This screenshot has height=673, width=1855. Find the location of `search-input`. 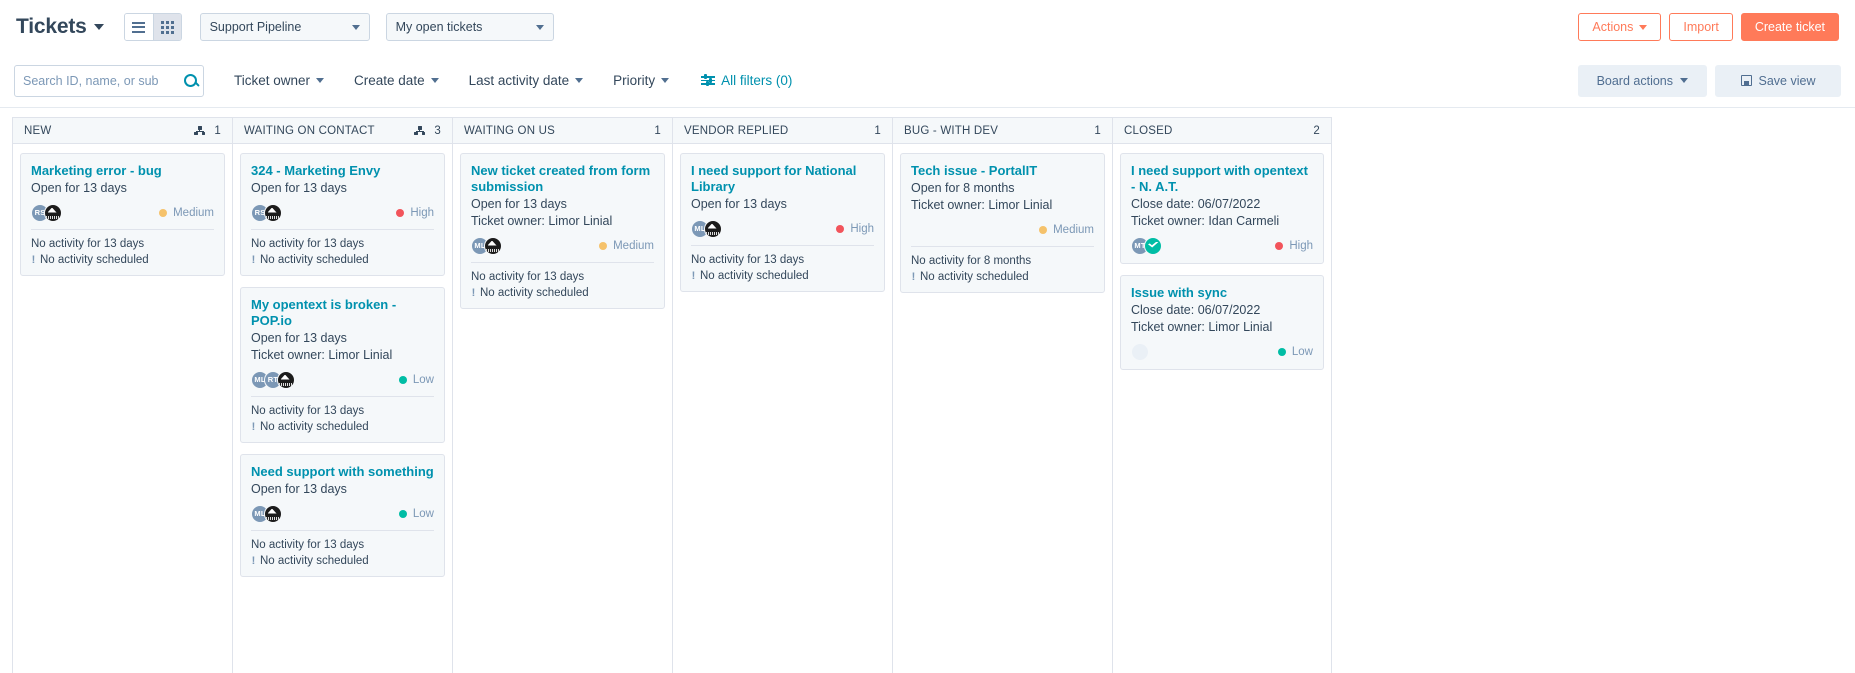

search-input is located at coordinates (103, 80).